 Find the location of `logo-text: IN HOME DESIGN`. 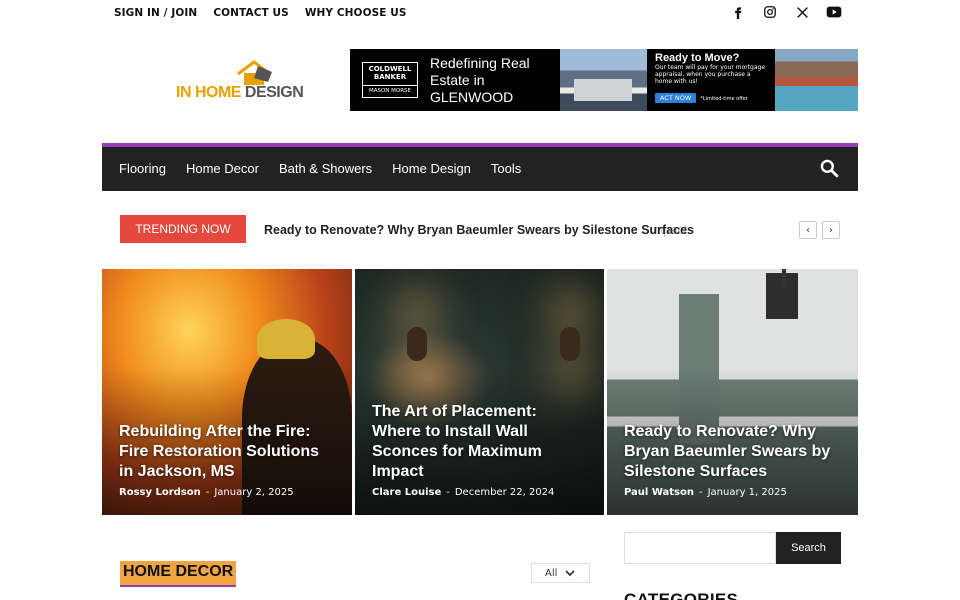

logo-text: IN HOME DESIGN is located at coordinates (240, 92).